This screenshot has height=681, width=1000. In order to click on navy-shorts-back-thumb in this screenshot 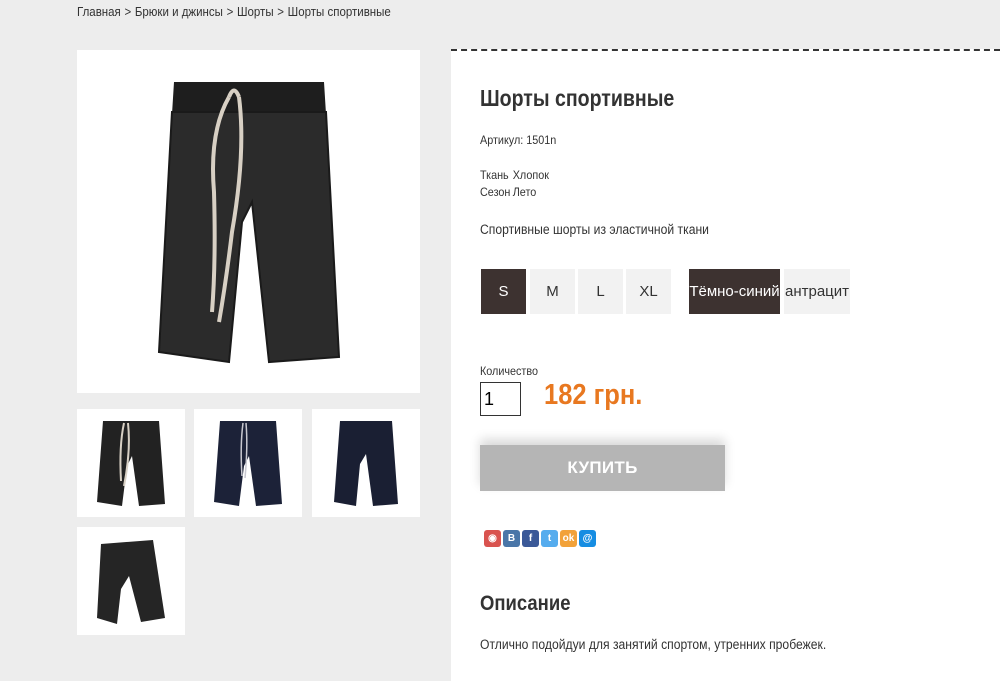, I will do `click(366, 463)`.